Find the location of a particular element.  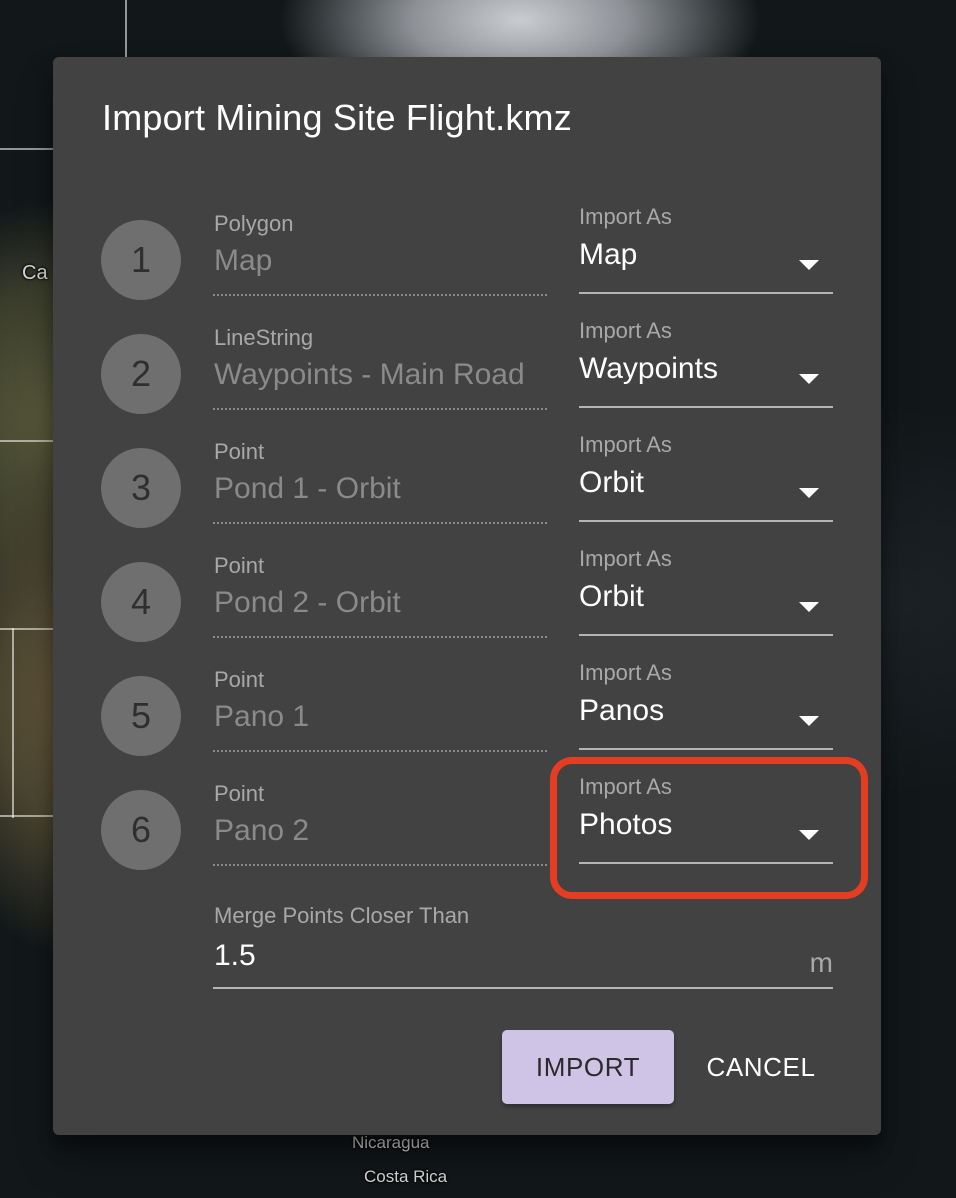

import-as-select: Import As Map is located at coordinates (706, 245).